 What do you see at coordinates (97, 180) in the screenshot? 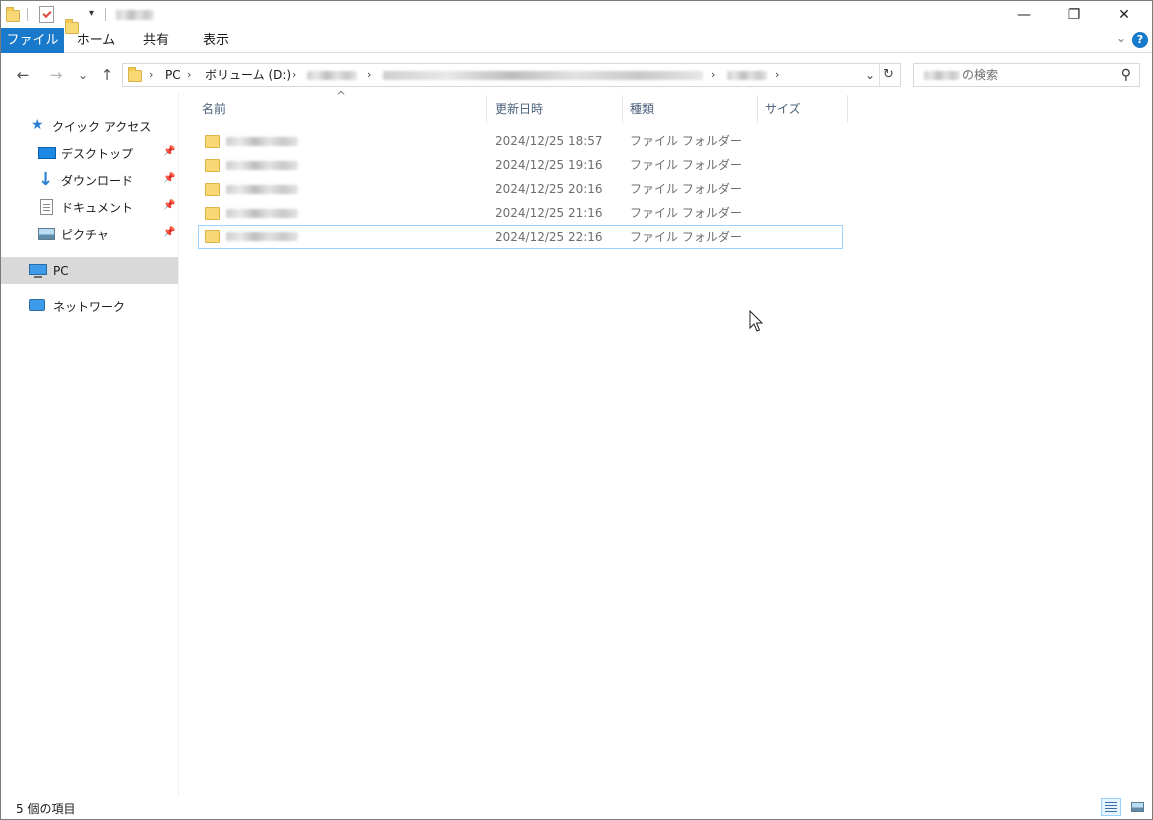
I see `nav-downloads-label: ダウンロード` at bounding box center [97, 180].